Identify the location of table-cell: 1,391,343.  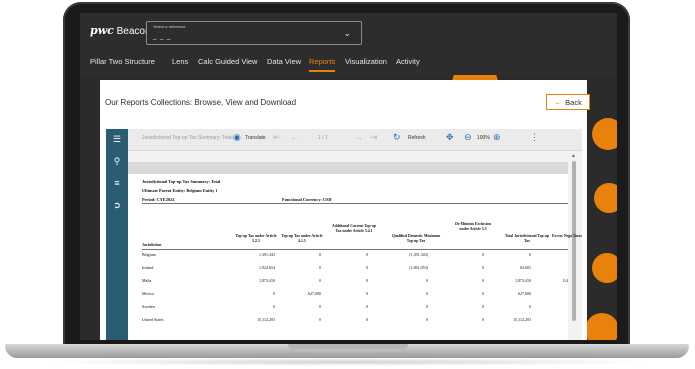
(267, 254).